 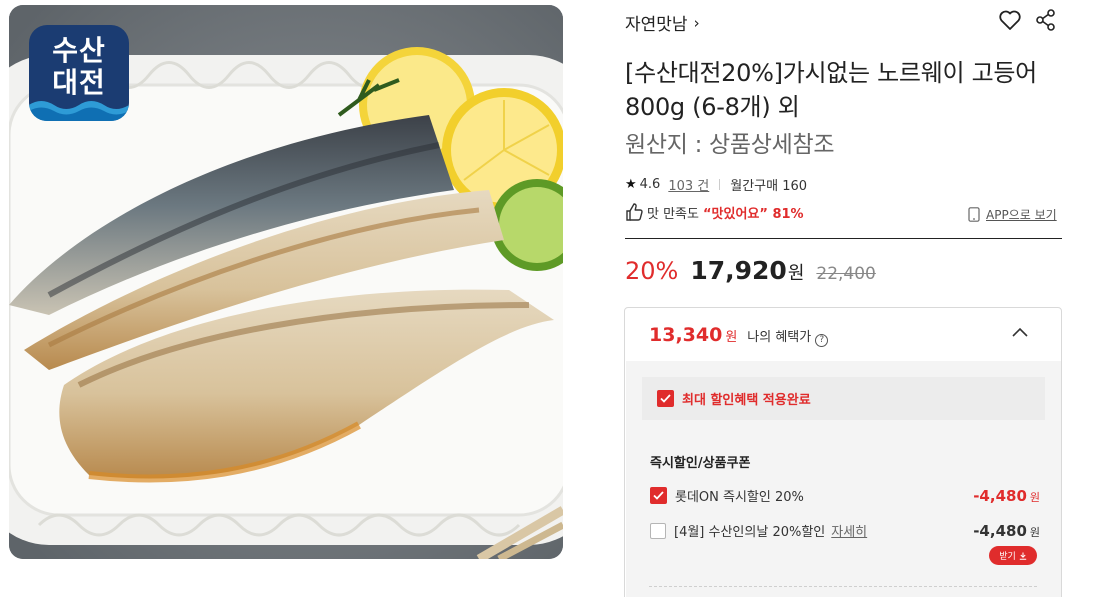 What do you see at coordinates (1021, 215) in the screenshot?
I see `app-view-label: APP으로 보기` at bounding box center [1021, 215].